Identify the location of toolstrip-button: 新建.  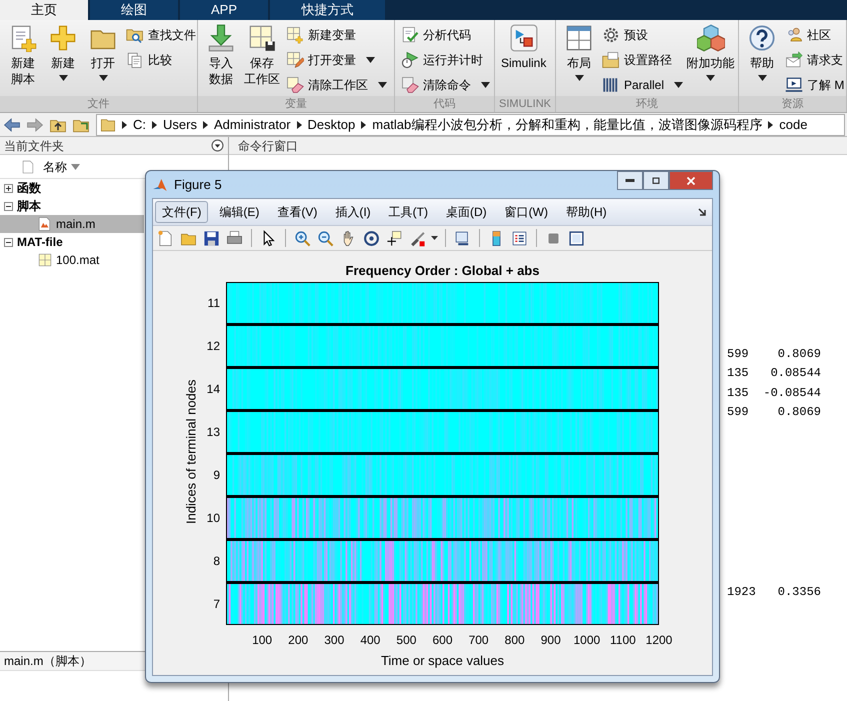
(63, 52).